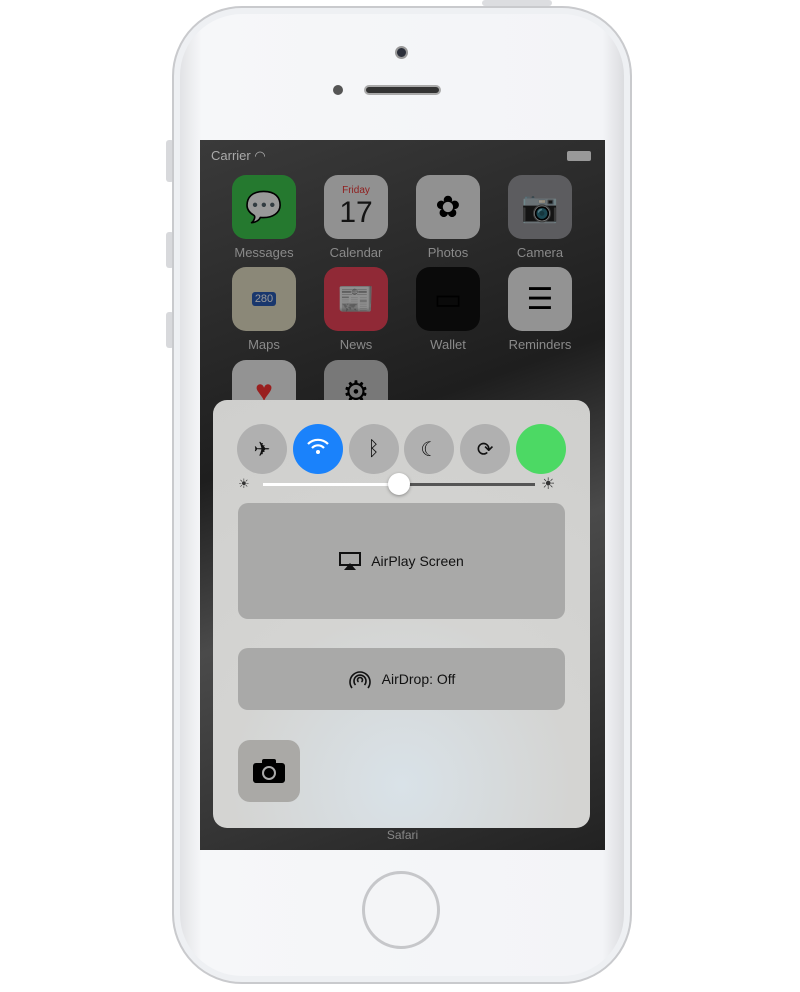  I want to click on app-icon-news: 📰 News, so click(356, 309).